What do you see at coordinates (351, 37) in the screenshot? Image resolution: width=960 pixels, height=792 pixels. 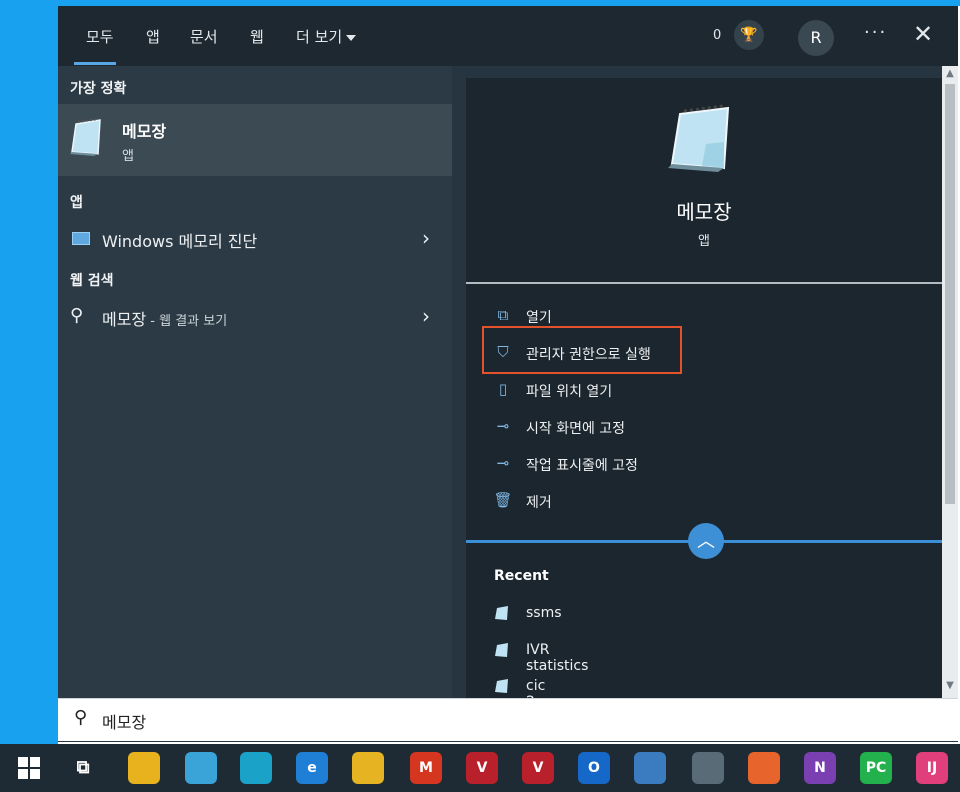 I see `chevron-down-icon` at bounding box center [351, 37].